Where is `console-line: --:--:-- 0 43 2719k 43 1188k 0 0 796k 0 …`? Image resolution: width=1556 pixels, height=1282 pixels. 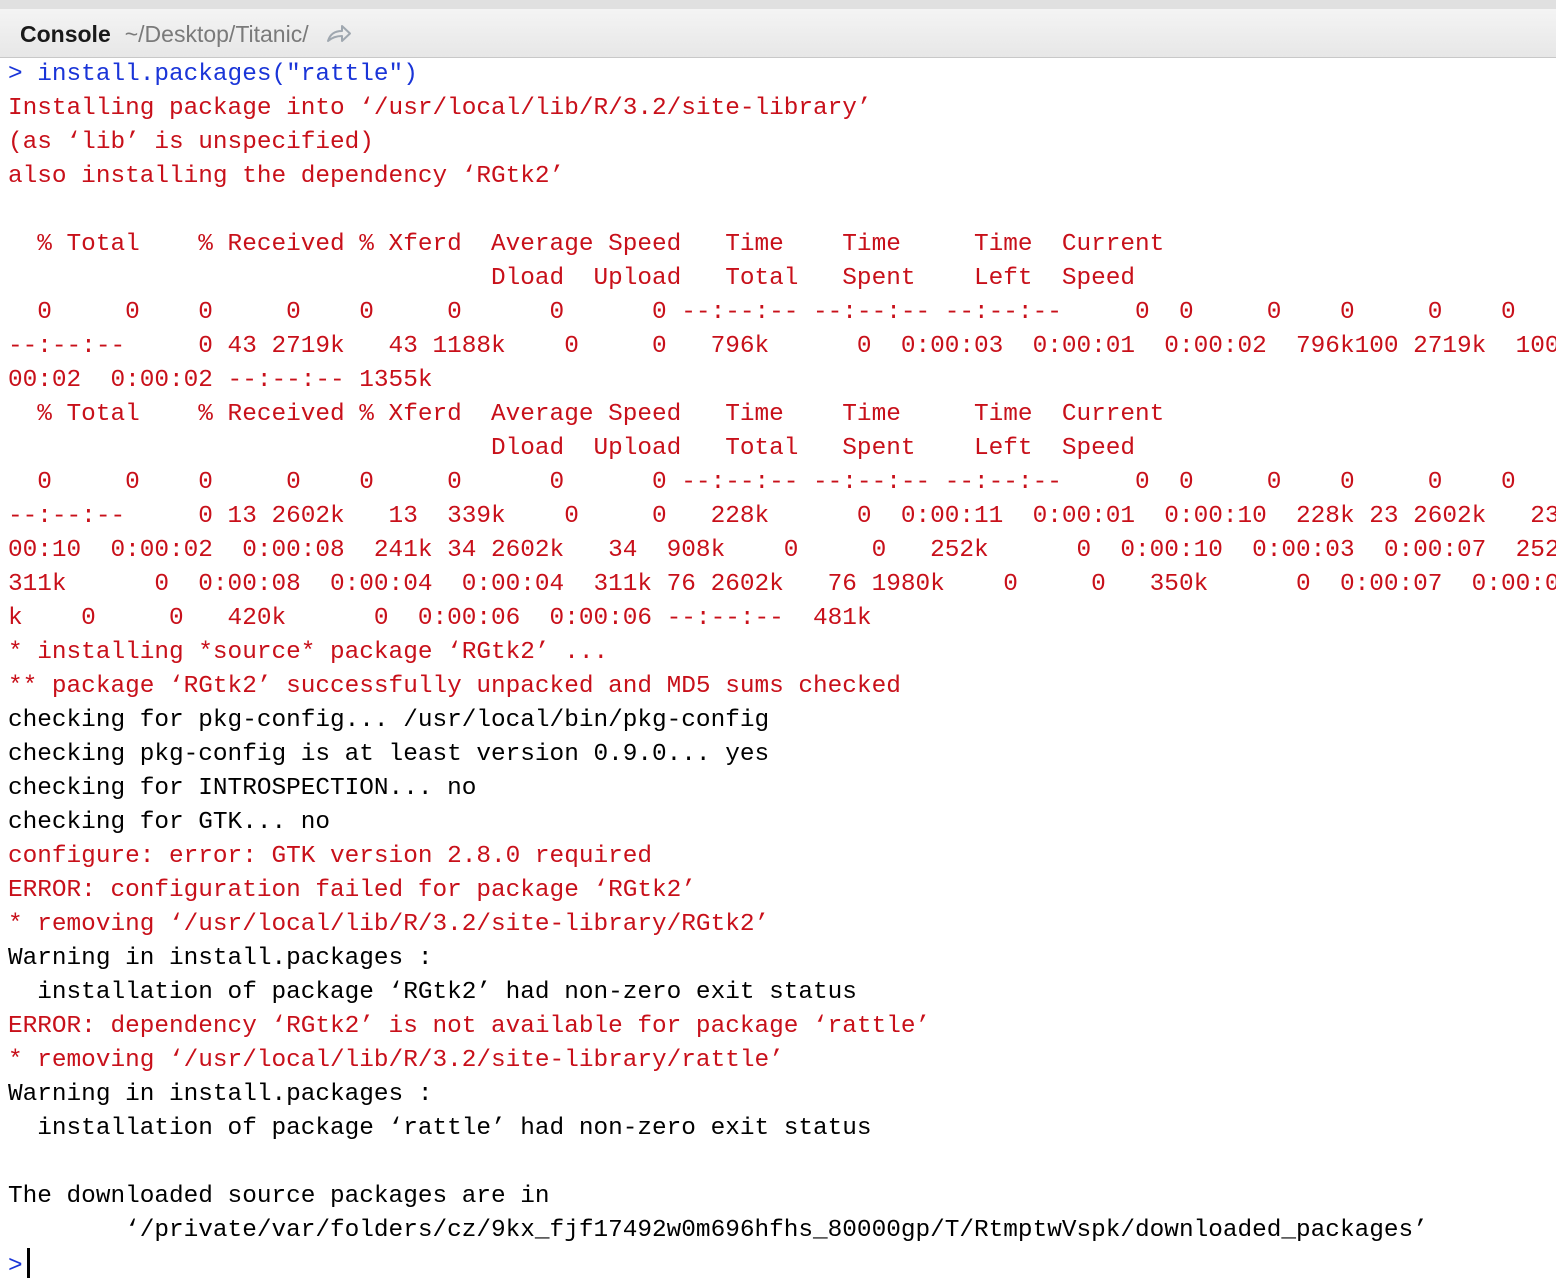 console-line: --:--:-- 0 43 2719k 43 1188k 0 0 796k 0 … is located at coordinates (782, 346).